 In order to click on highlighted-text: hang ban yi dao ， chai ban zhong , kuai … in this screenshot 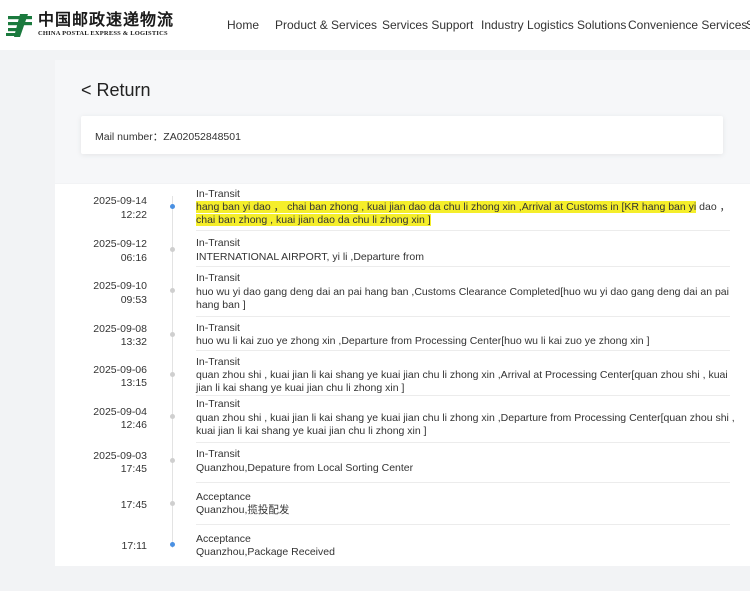, I will do `click(446, 207)`.